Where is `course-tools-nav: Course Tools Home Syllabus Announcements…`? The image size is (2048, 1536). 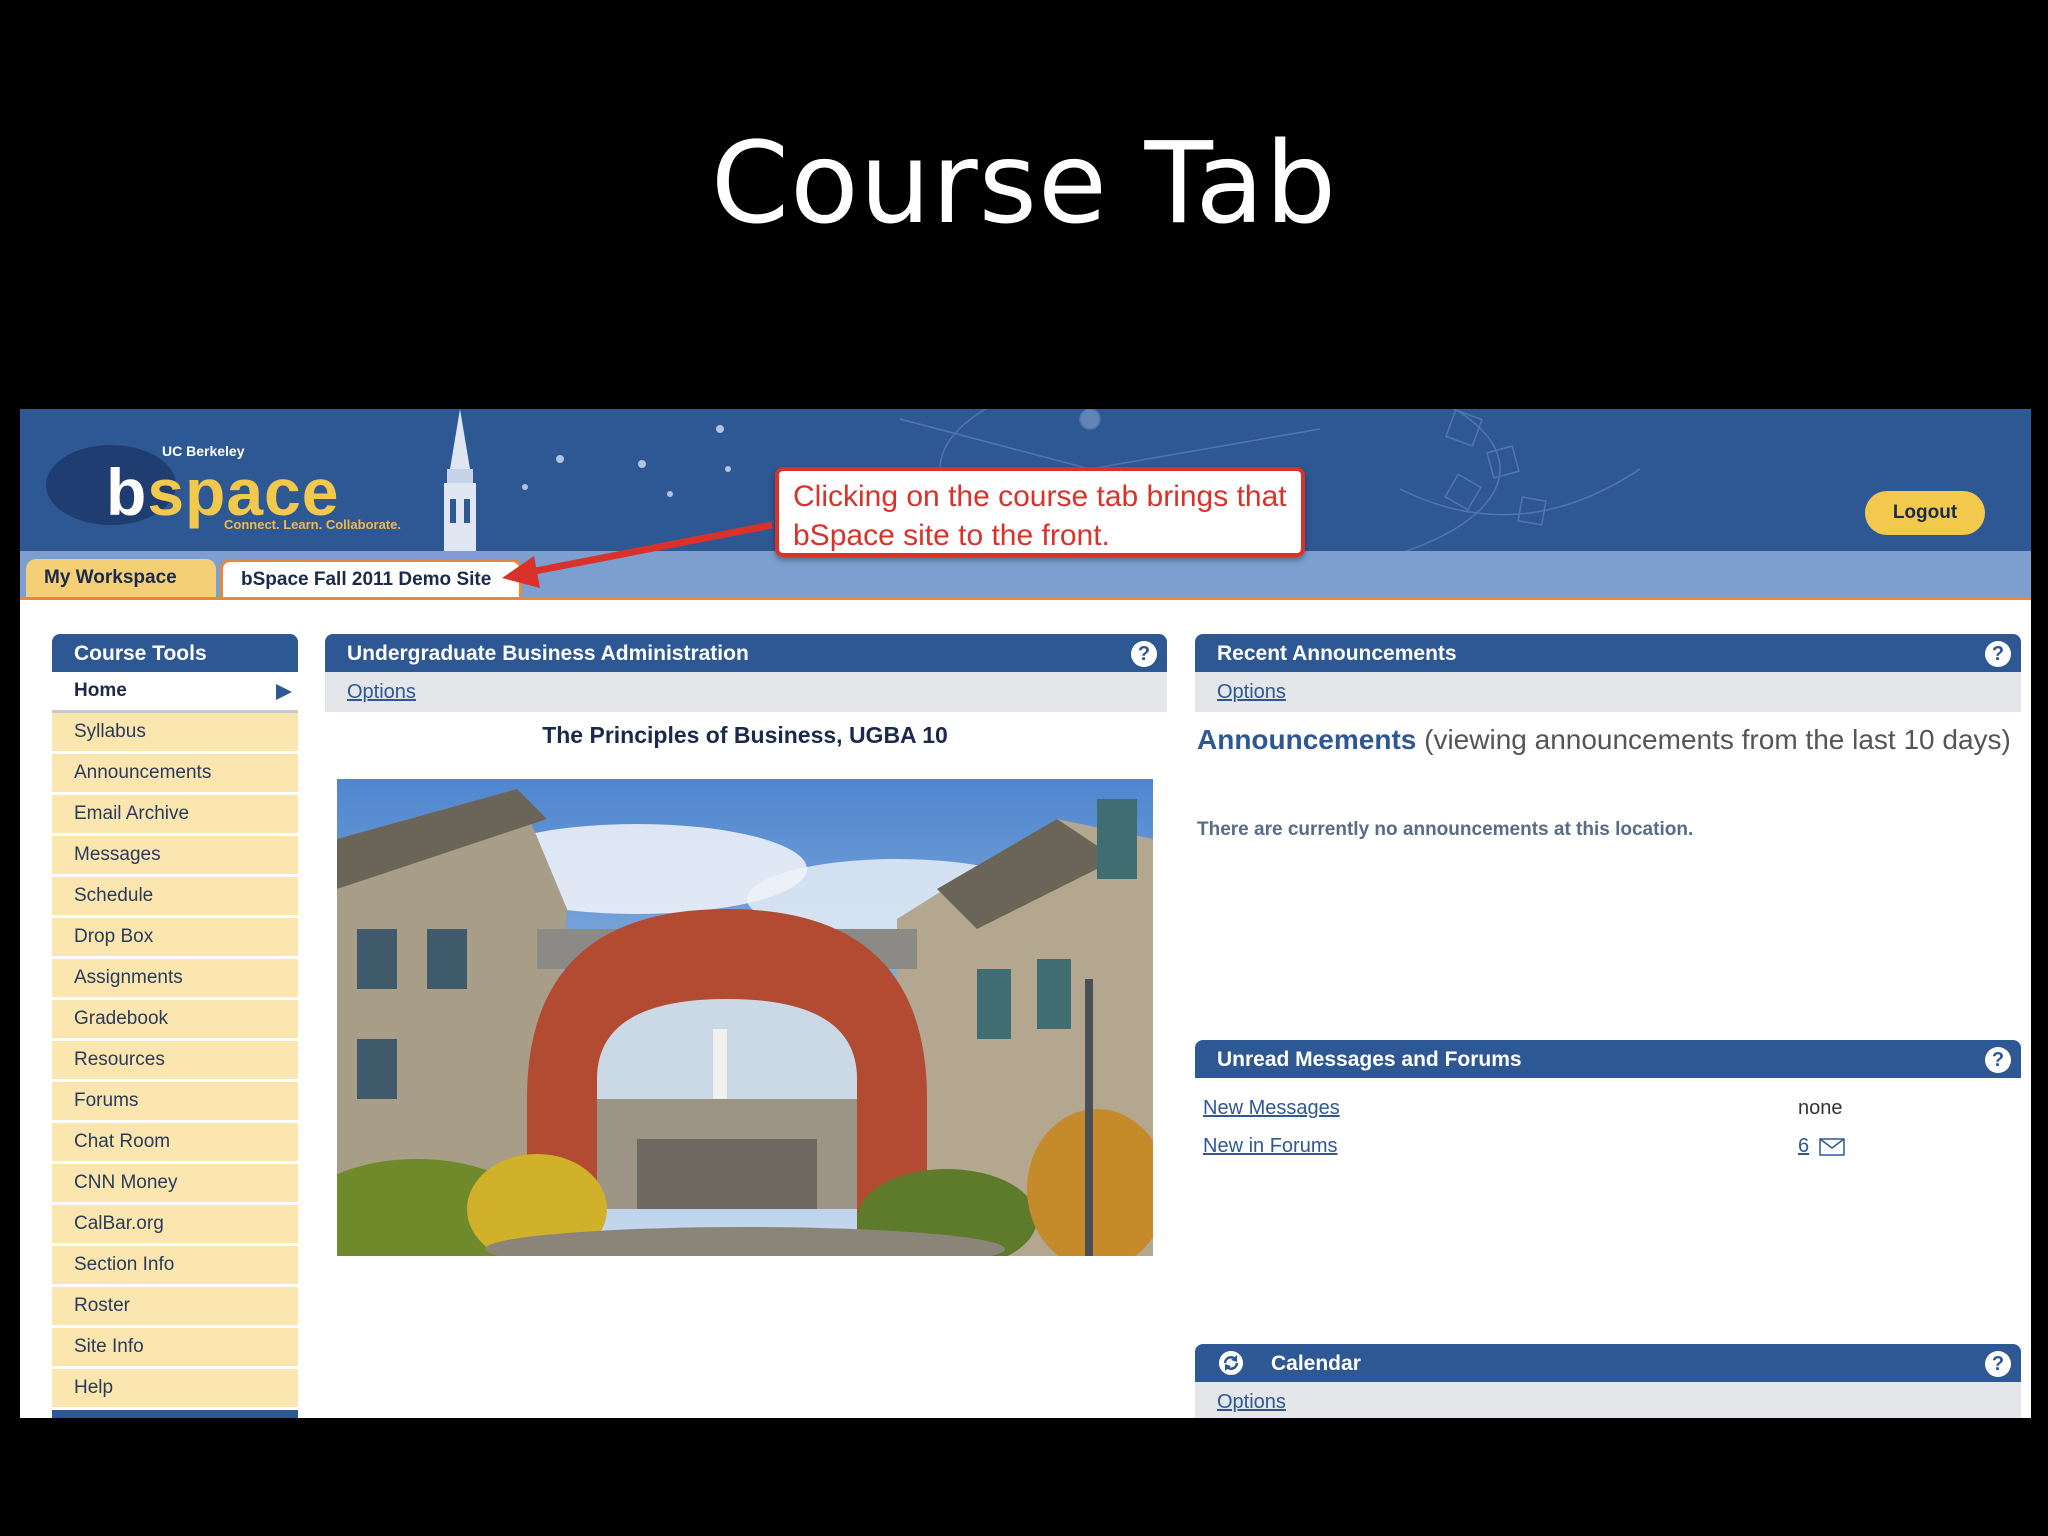 course-tools-nav: Course Tools Home Syllabus Announcements… is located at coordinates (175, 1026).